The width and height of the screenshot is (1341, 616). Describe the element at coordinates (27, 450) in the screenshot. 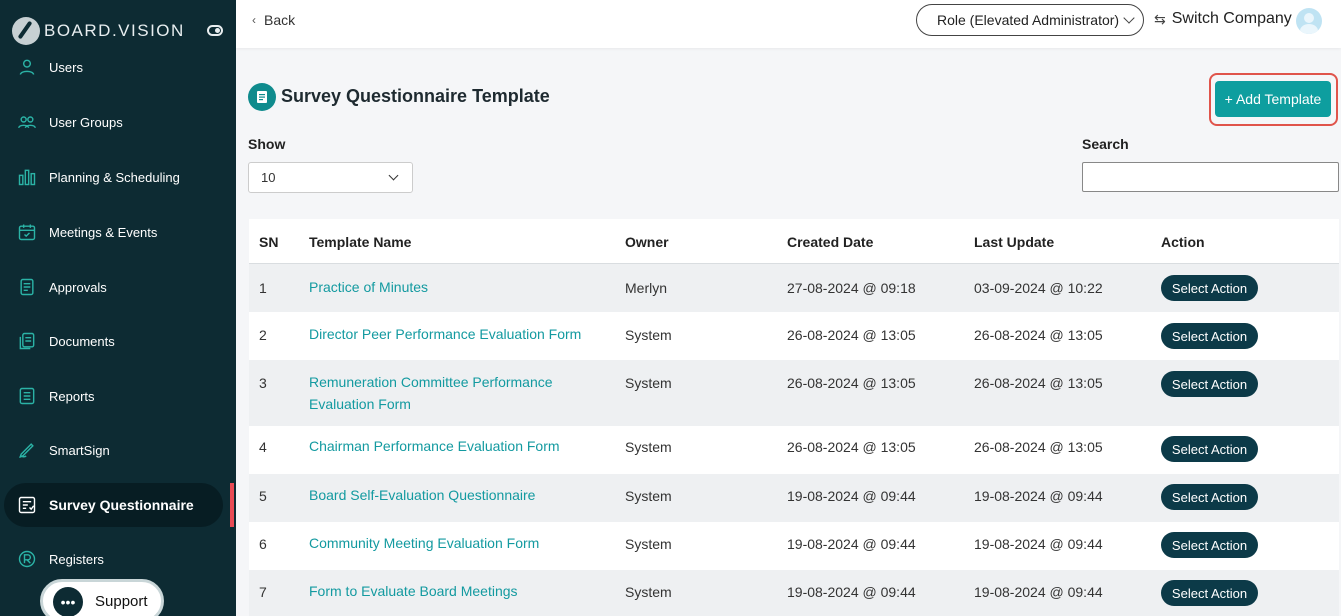

I see `pen-icon` at that location.